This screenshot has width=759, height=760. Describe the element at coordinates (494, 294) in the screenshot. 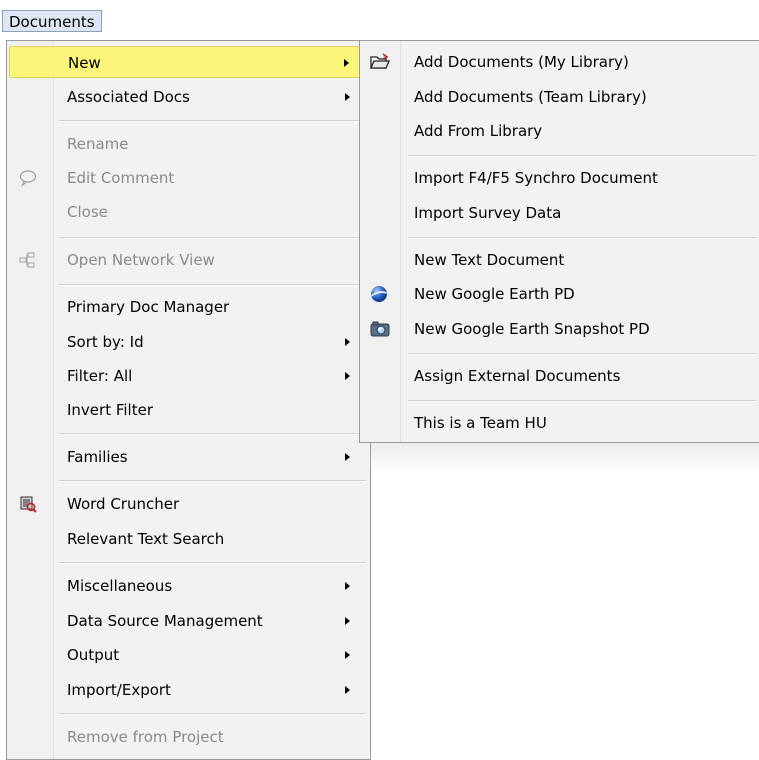

I see `submenu-item-label: New Google Earth PD` at that location.